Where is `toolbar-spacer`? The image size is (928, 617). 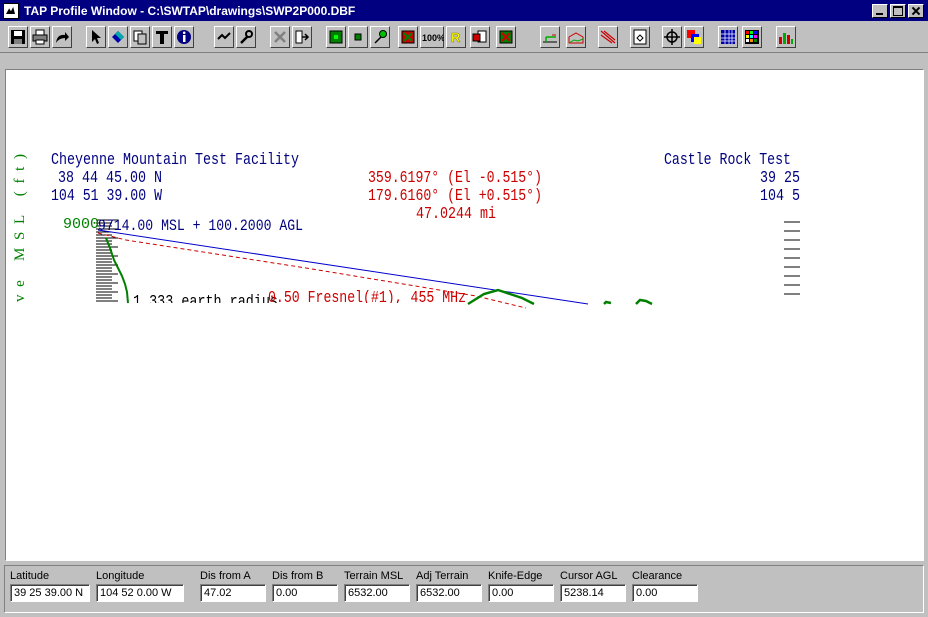
toolbar-spacer is located at coordinates (464, 62).